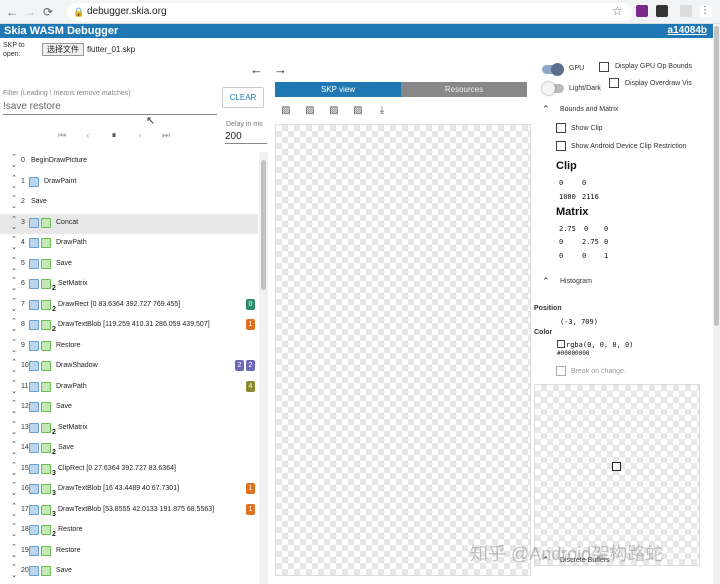 The width and height of the screenshot is (720, 584). Describe the element at coordinates (63, 49) in the screenshot. I see `choose-file-button: 选择文件` at that location.